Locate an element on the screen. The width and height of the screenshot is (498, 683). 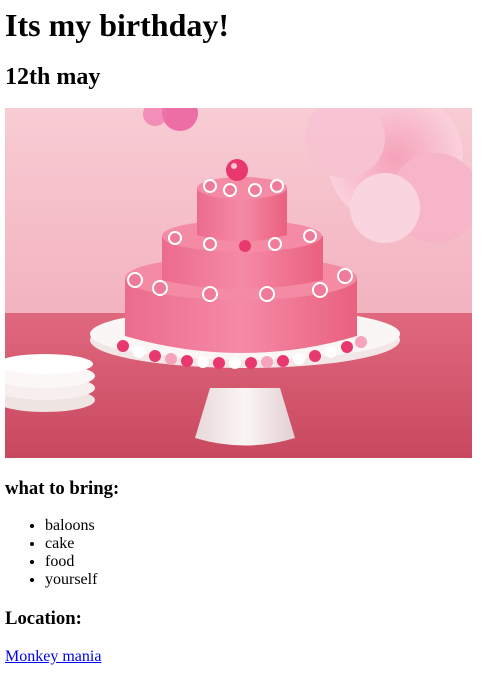
location-link: Monkey mania is located at coordinates (53, 656).